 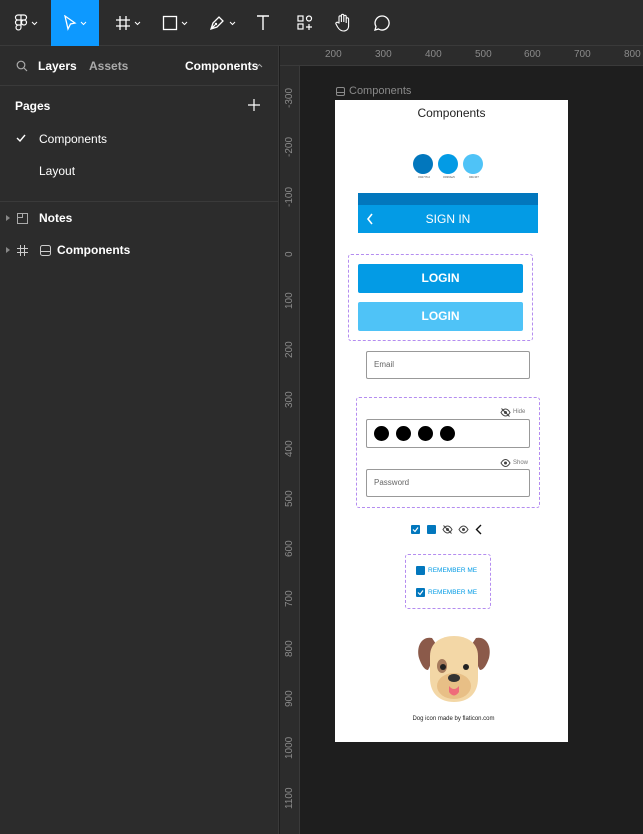 What do you see at coordinates (70, 23) in the screenshot?
I see `cursor-icon` at bounding box center [70, 23].